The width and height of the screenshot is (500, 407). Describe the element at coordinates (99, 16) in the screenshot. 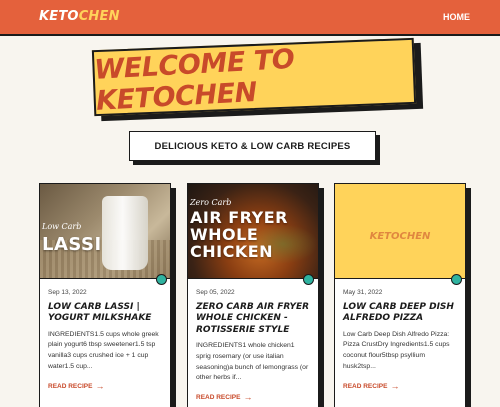

I see `logo-part-2: CHEN` at that location.